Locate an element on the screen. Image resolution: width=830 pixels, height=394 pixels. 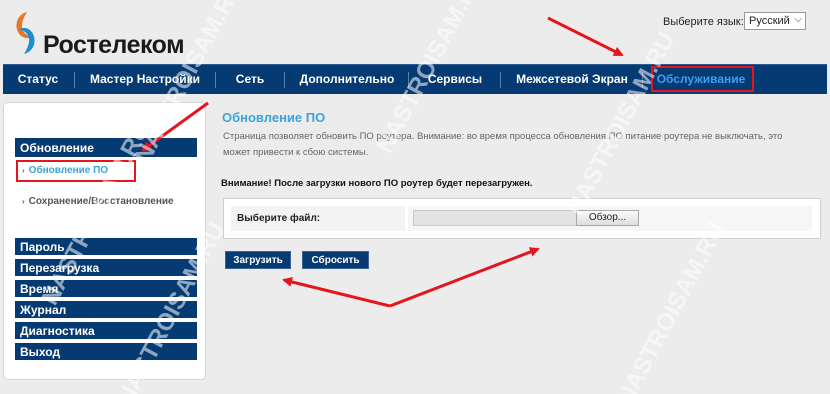
nav-item-services: Сервисы is located at coordinates (455, 80).